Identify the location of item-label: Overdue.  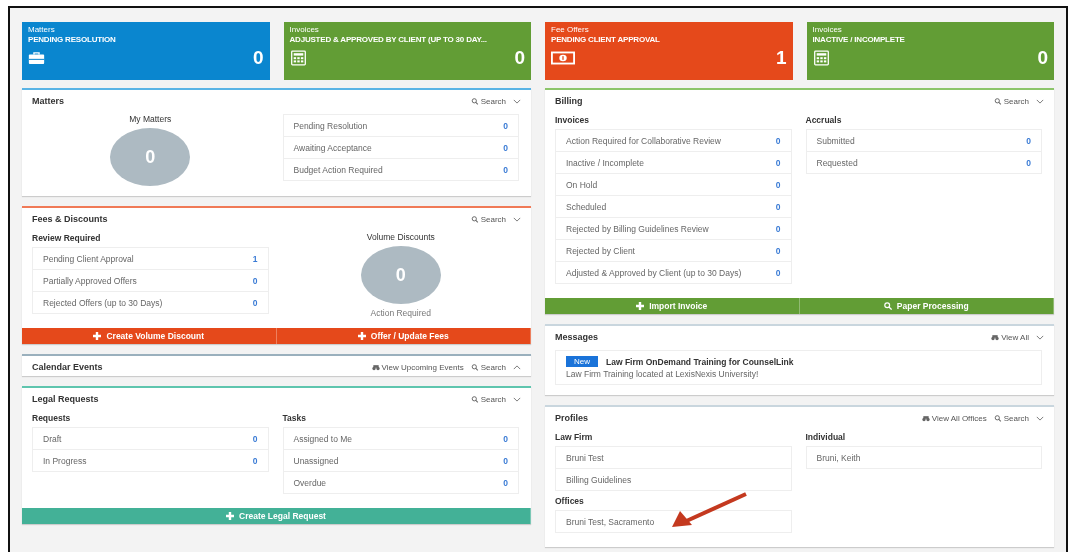
(310, 482).